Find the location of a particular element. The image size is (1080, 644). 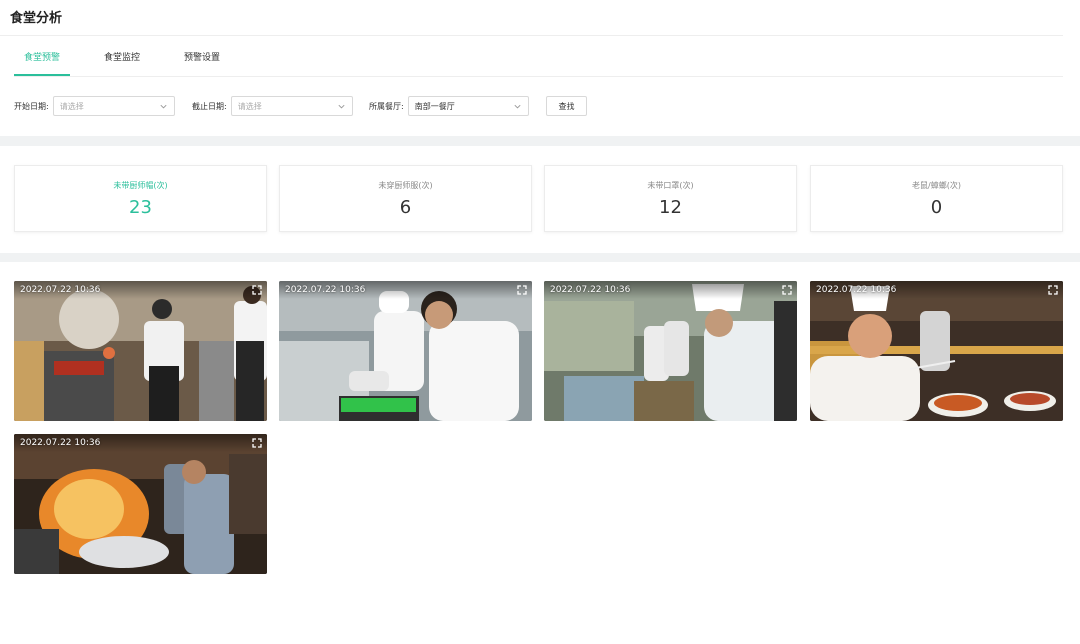

stat-label: 未穿厨师服(次) is located at coordinates (405, 185).